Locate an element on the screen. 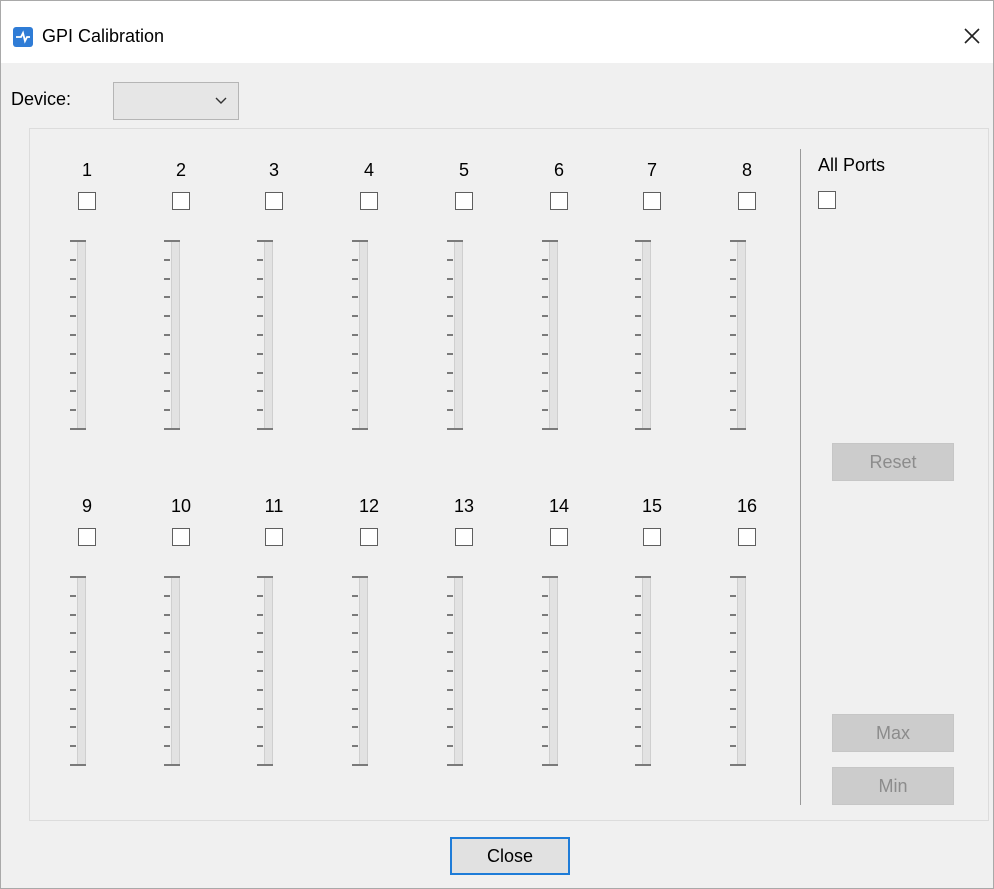 This screenshot has height=889, width=994. max-button: Max is located at coordinates (893, 733).